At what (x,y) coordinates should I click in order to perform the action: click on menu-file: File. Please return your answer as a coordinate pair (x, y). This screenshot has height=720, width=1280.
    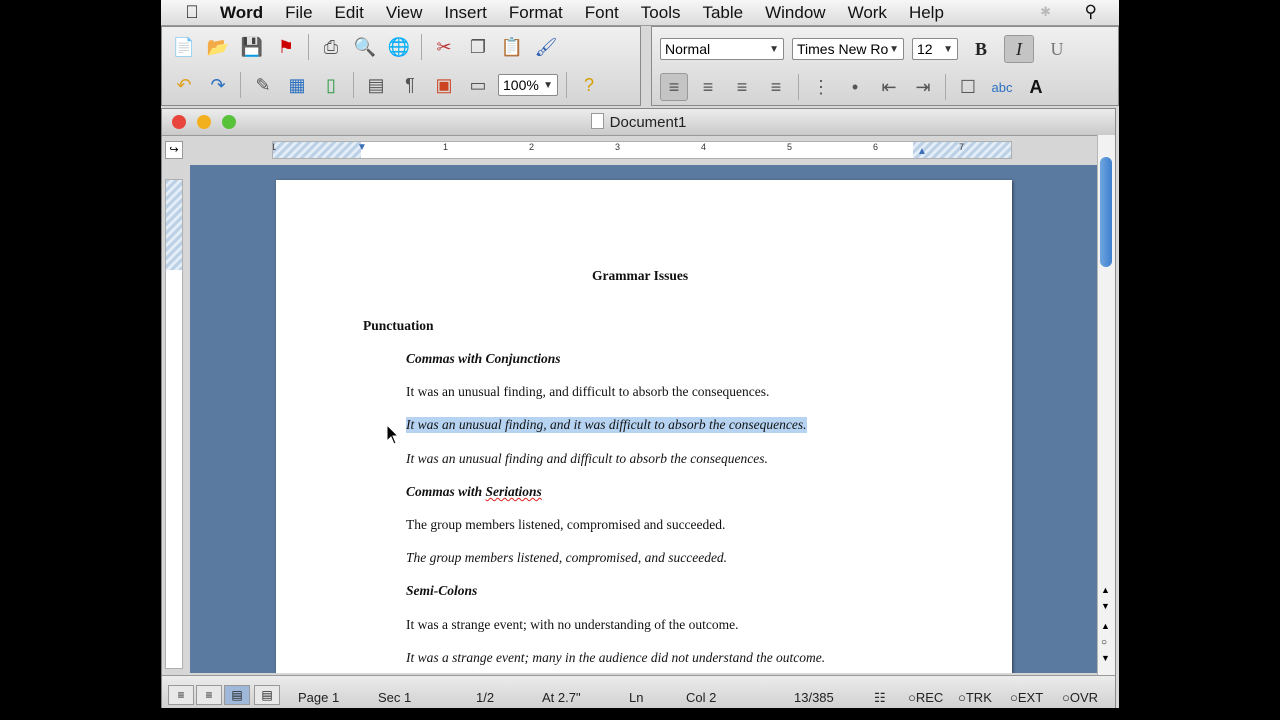
    Looking at the image, I should click on (298, 13).